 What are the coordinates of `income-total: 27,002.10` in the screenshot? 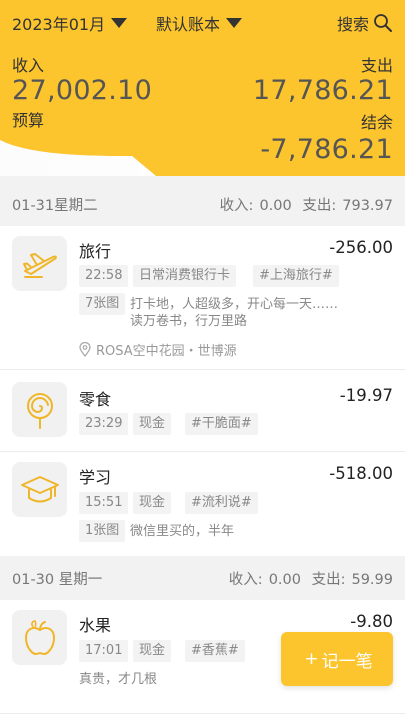 It's located at (82, 90).